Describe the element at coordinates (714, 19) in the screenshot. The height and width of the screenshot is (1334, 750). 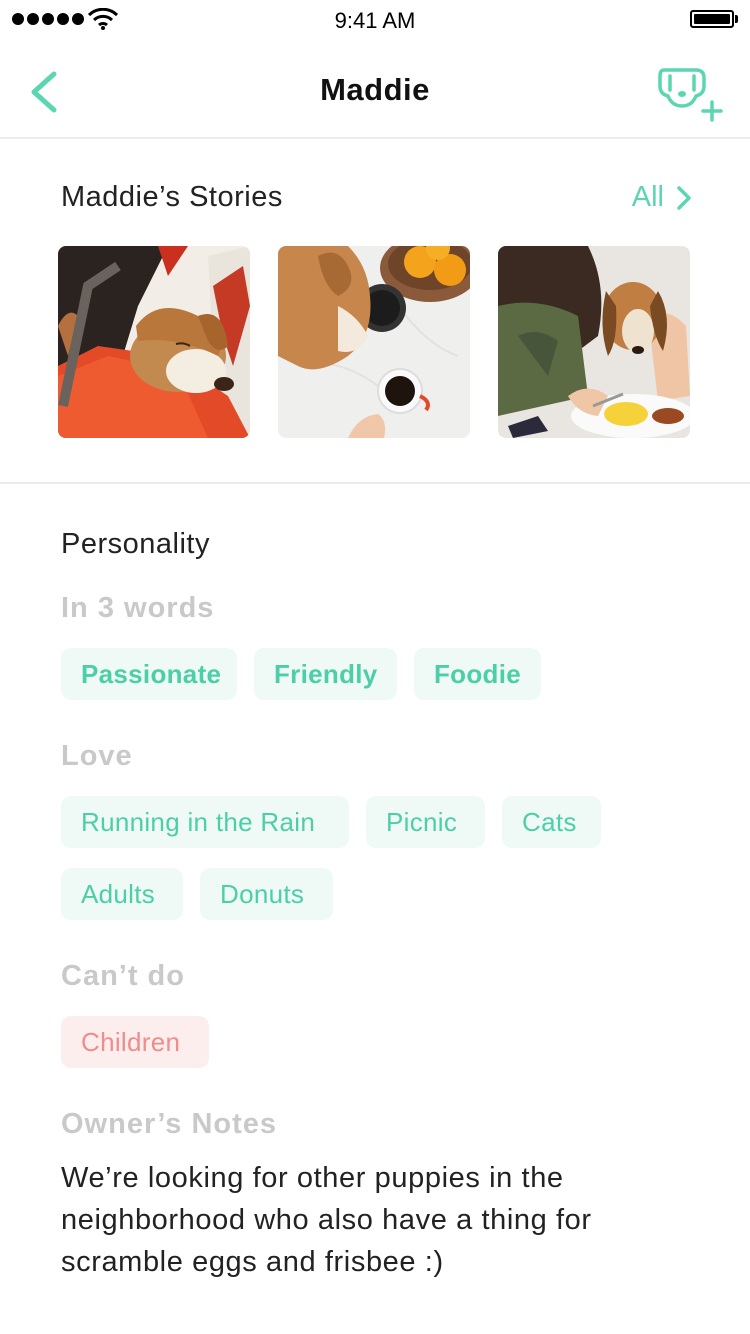
I see `battery-icon` at that location.